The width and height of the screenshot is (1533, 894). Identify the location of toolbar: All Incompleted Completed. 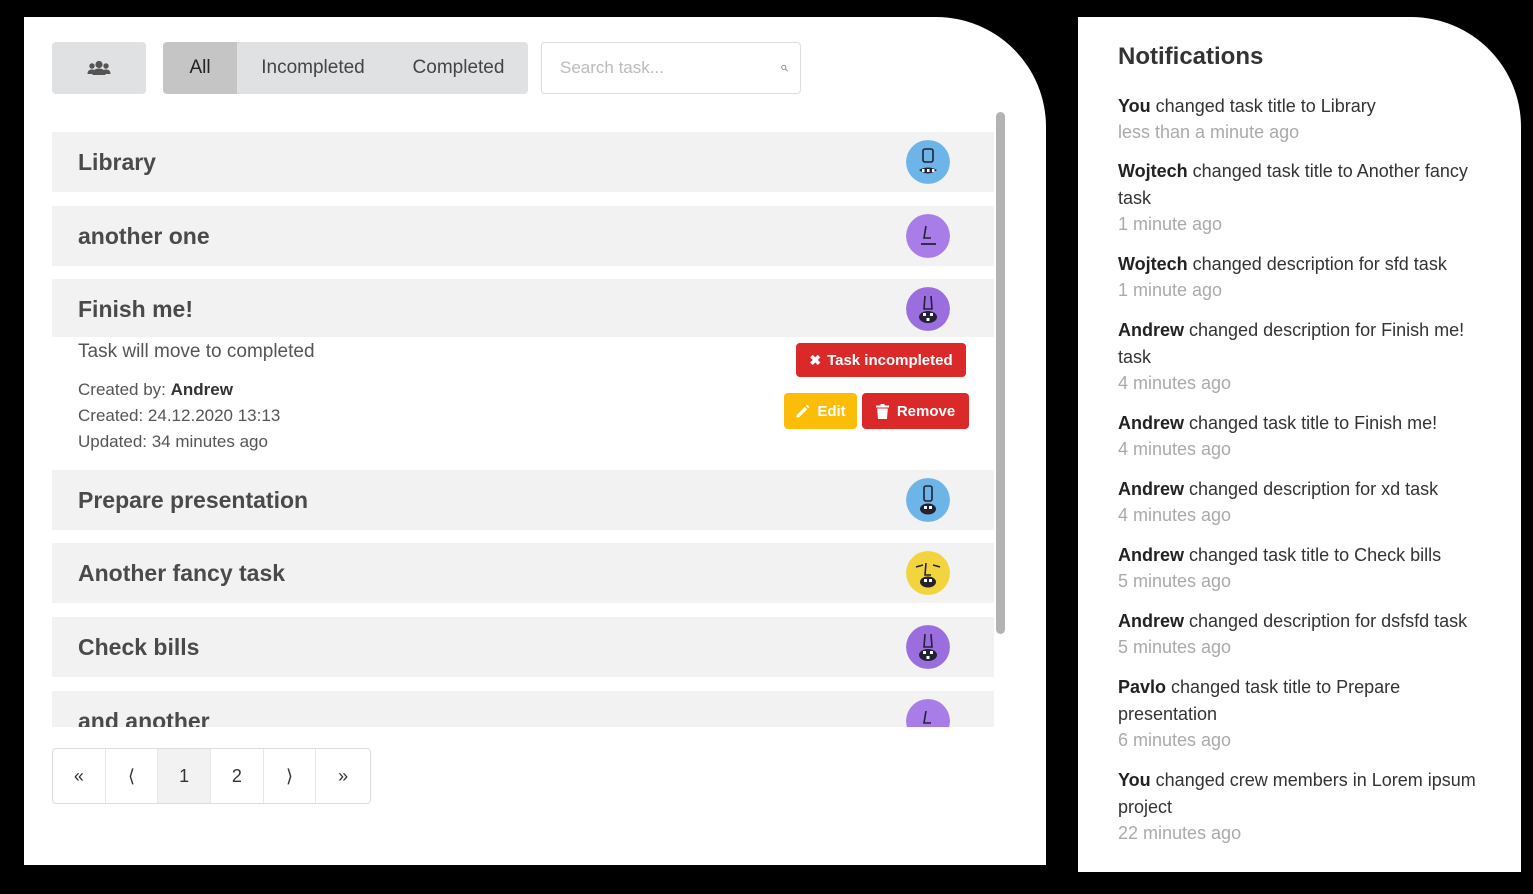
(426, 68).